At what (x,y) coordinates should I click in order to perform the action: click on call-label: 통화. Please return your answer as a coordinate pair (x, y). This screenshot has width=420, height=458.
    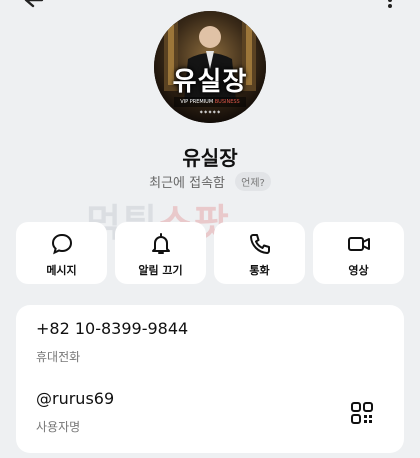
    Looking at the image, I should click on (259, 270).